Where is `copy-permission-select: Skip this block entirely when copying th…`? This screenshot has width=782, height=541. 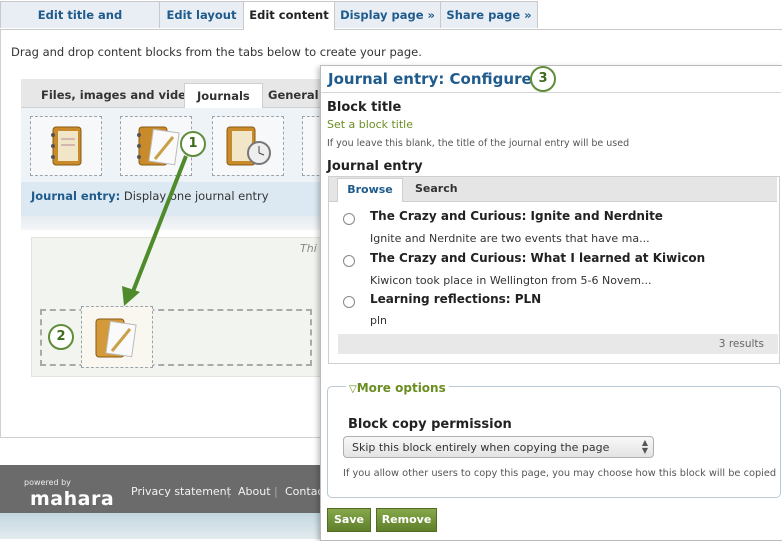
copy-permission-select: Skip this block entirely when copying th… is located at coordinates (498, 447).